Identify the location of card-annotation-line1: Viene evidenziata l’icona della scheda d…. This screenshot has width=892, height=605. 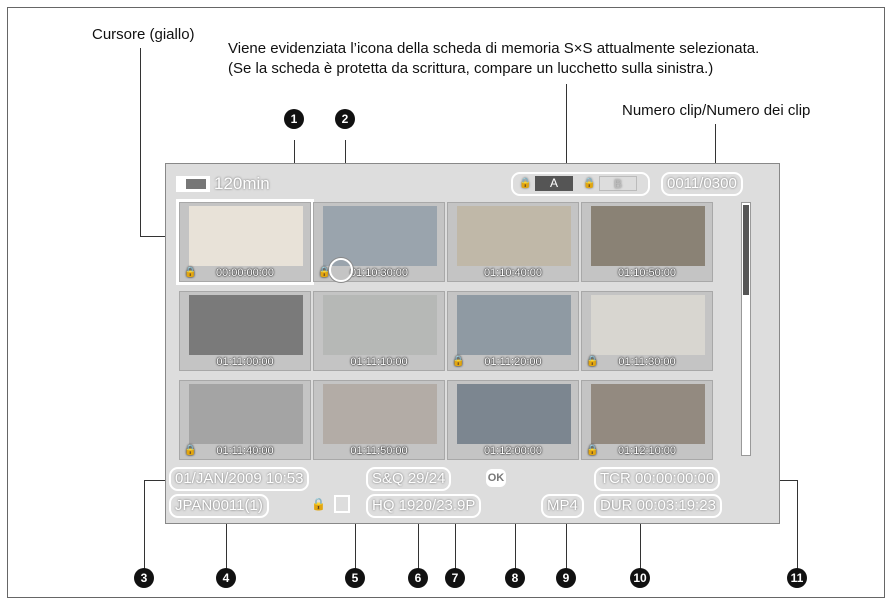
(494, 48).